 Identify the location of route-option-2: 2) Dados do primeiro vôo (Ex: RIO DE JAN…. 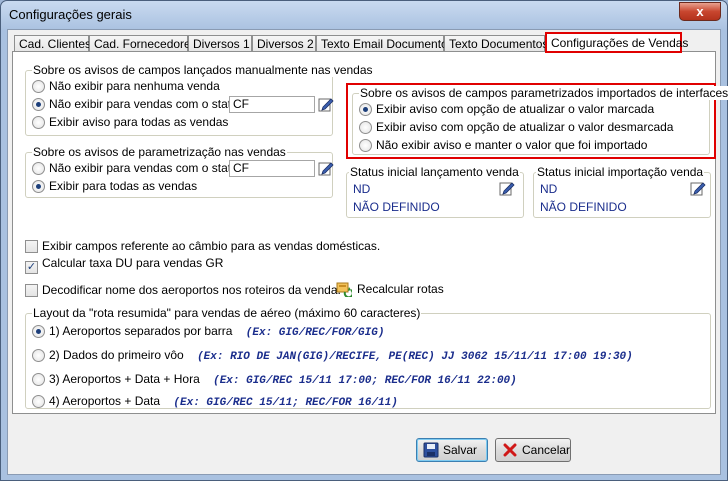
(332, 356).